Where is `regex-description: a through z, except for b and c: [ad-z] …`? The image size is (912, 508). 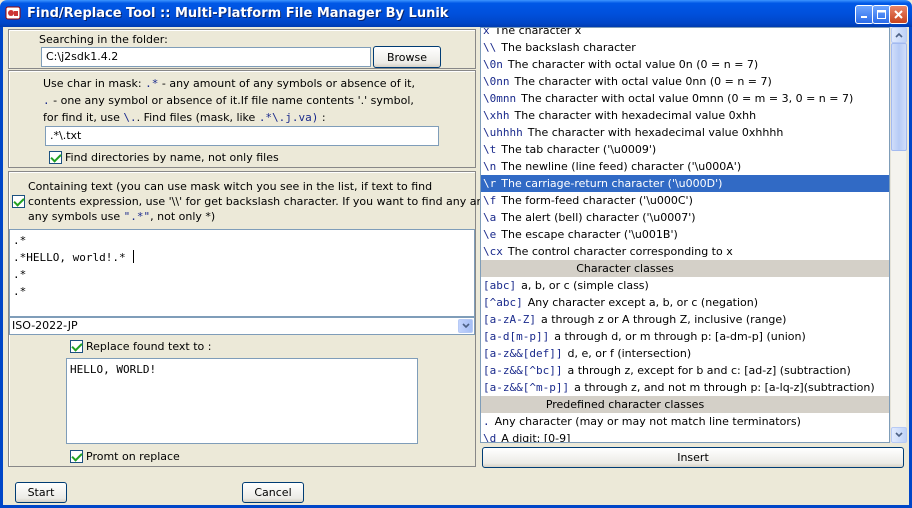 regex-description: a through z, except for b and c: [ad-z] … is located at coordinates (709, 370).